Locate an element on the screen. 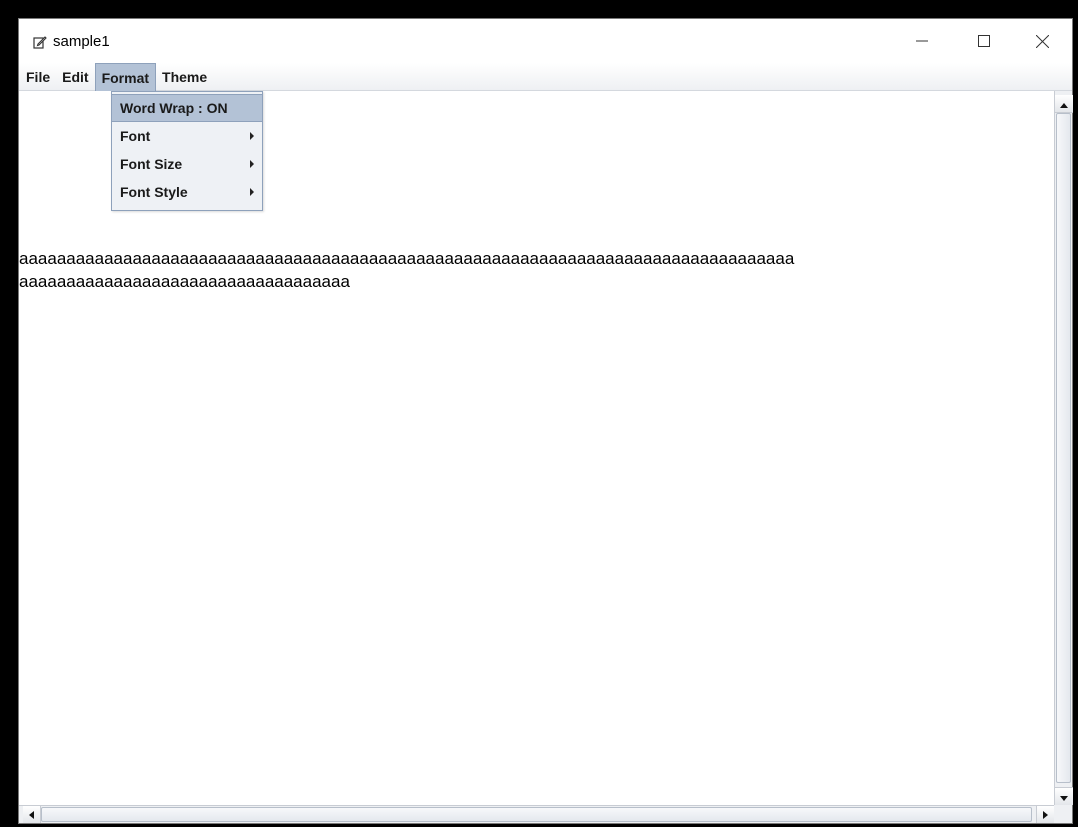 The image size is (1078, 827). format-dropdown-menu: Word Wrap : ON Font Font Size Font Style is located at coordinates (187, 151).